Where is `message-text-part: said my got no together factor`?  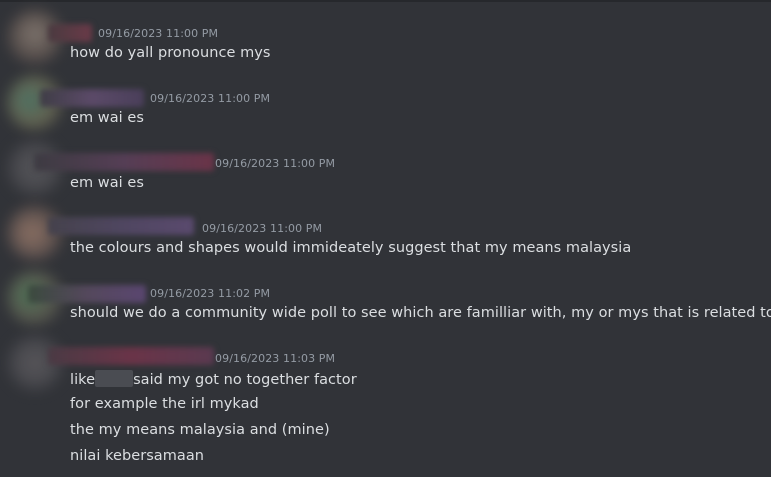
message-text-part: said my got no together factor is located at coordinates (245, 380).